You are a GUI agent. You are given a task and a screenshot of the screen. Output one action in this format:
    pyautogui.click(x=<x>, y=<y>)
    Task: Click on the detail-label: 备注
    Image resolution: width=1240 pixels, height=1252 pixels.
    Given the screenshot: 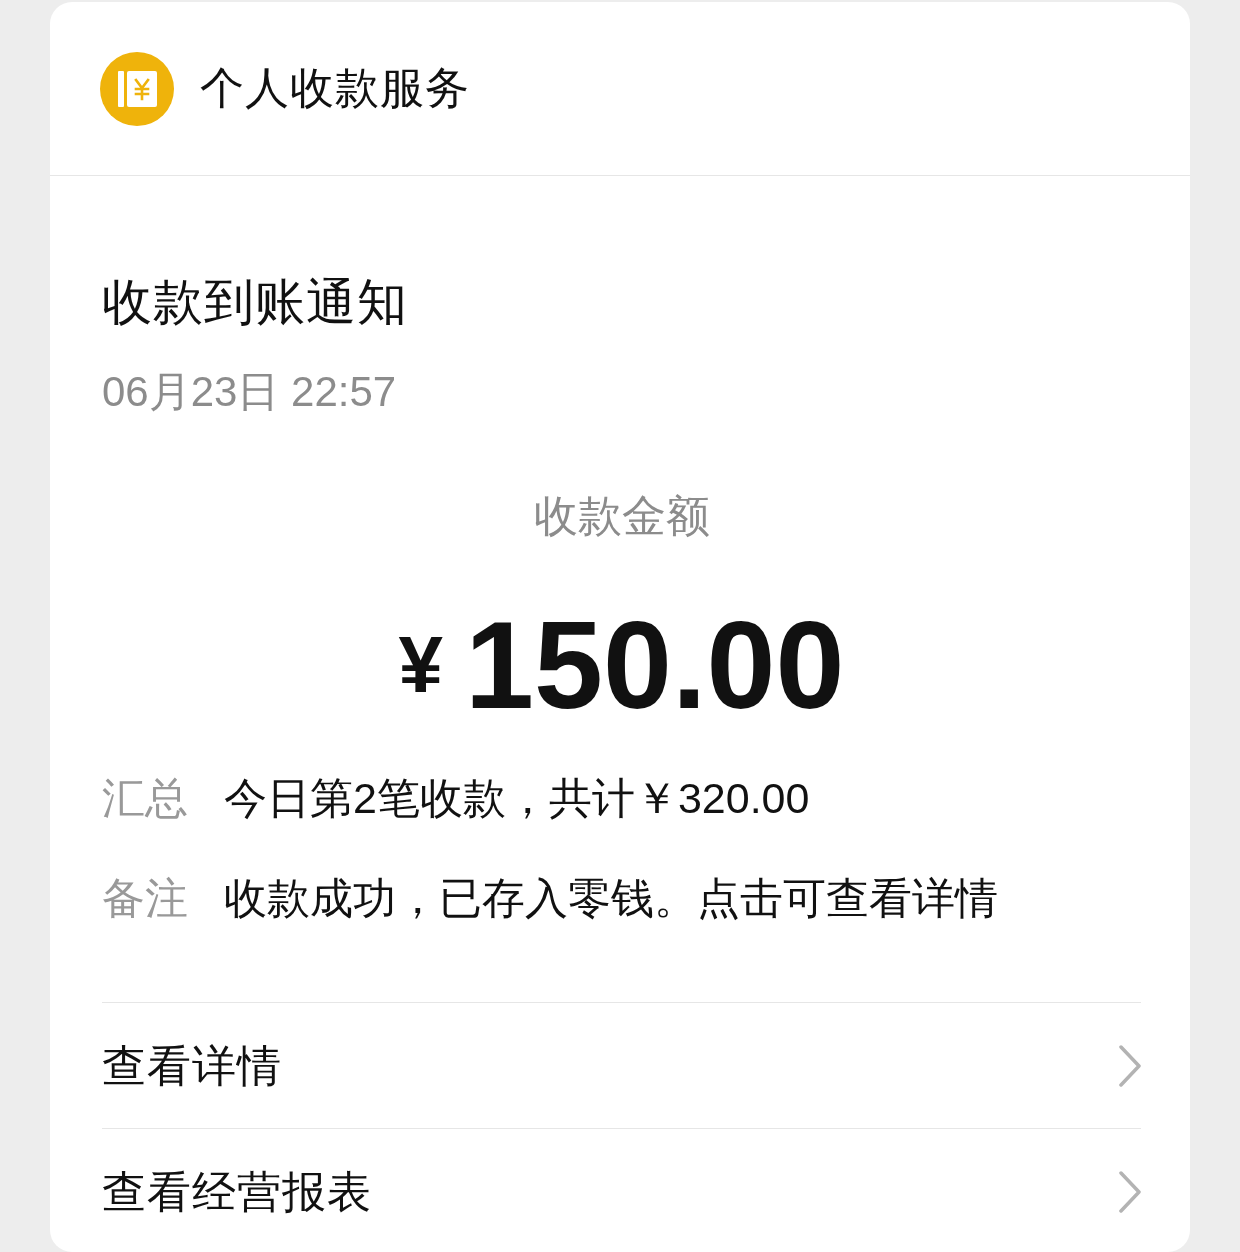 What is the action you would take?
    pyautogui.click(x=145, y=898)
    